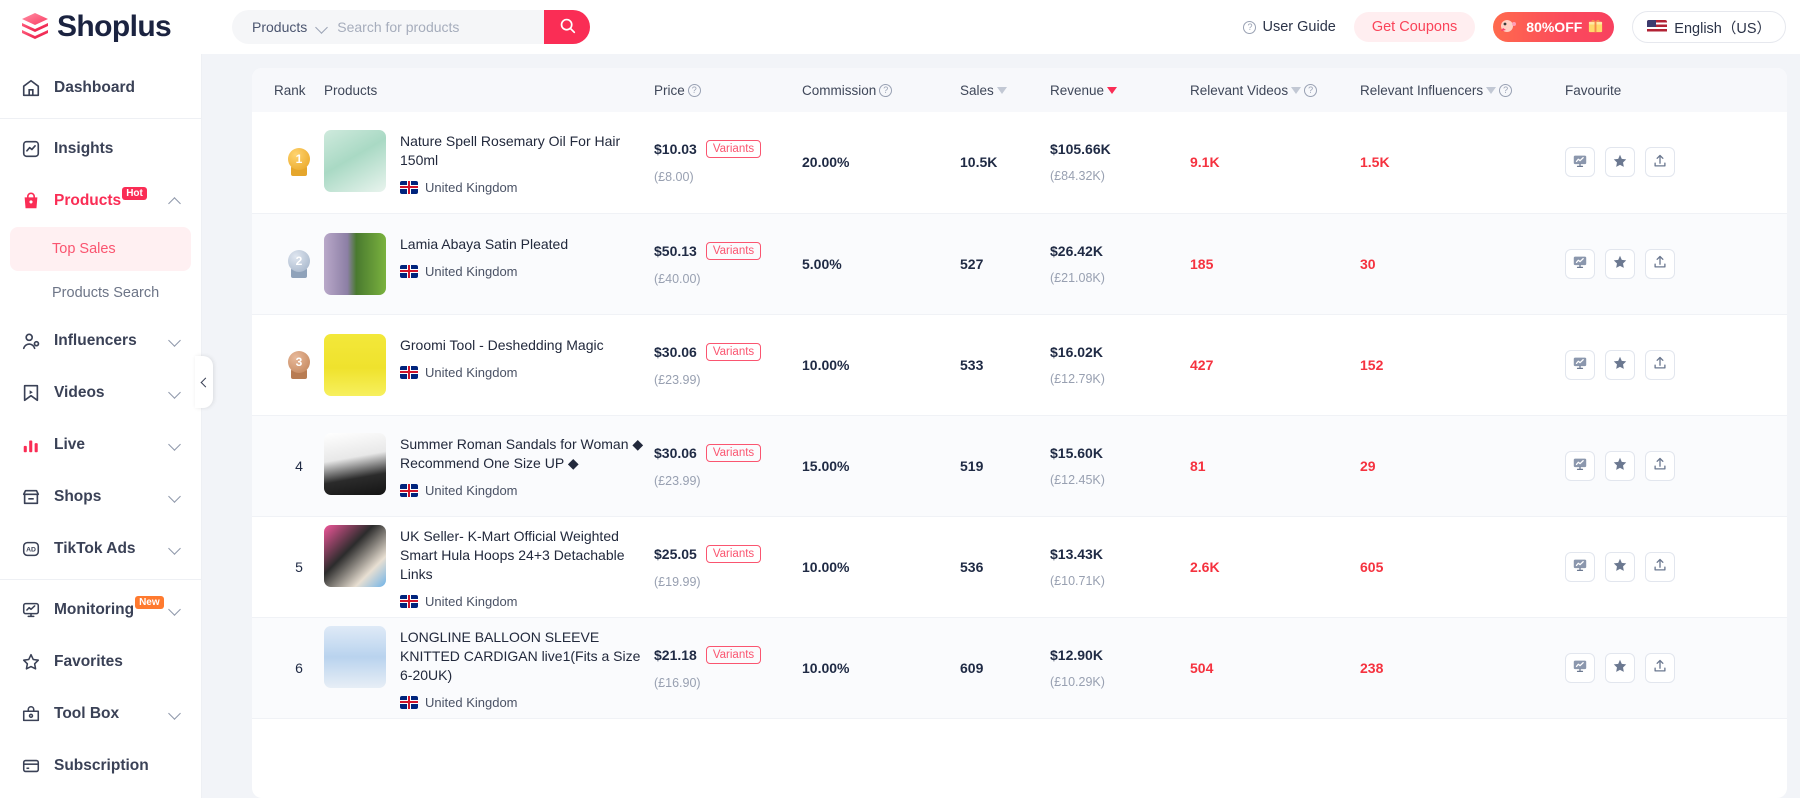  I want to click on brand-logo: Shoplus, so click(101, 27).